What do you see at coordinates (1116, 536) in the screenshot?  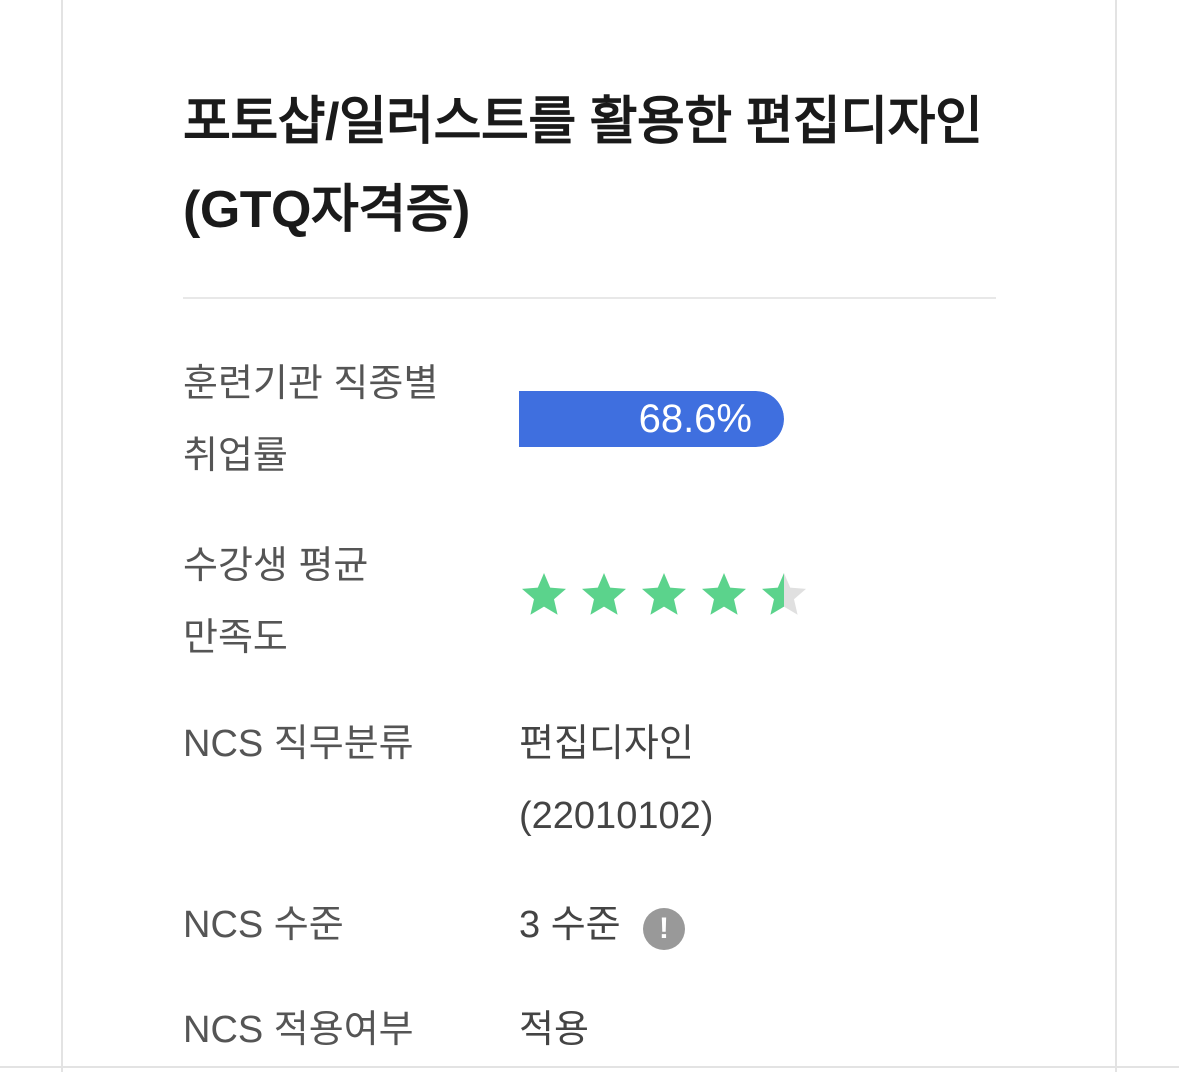 I see `frame-right-border` at bounding box center [1116, 536].